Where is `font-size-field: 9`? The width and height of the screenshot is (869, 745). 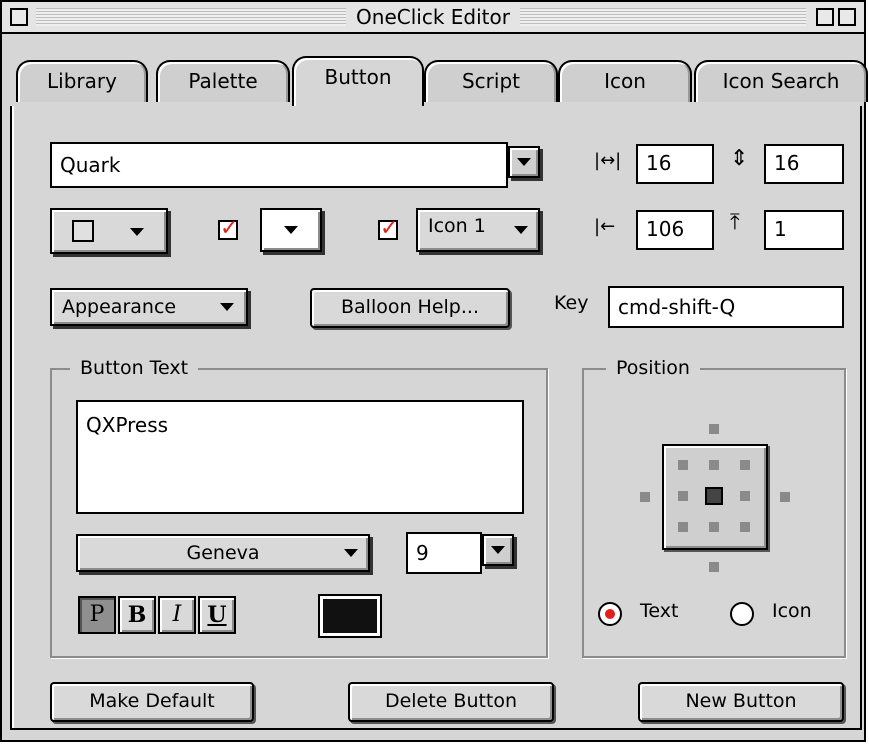
font-size-field: 9 is located at coordinates (444, 553).